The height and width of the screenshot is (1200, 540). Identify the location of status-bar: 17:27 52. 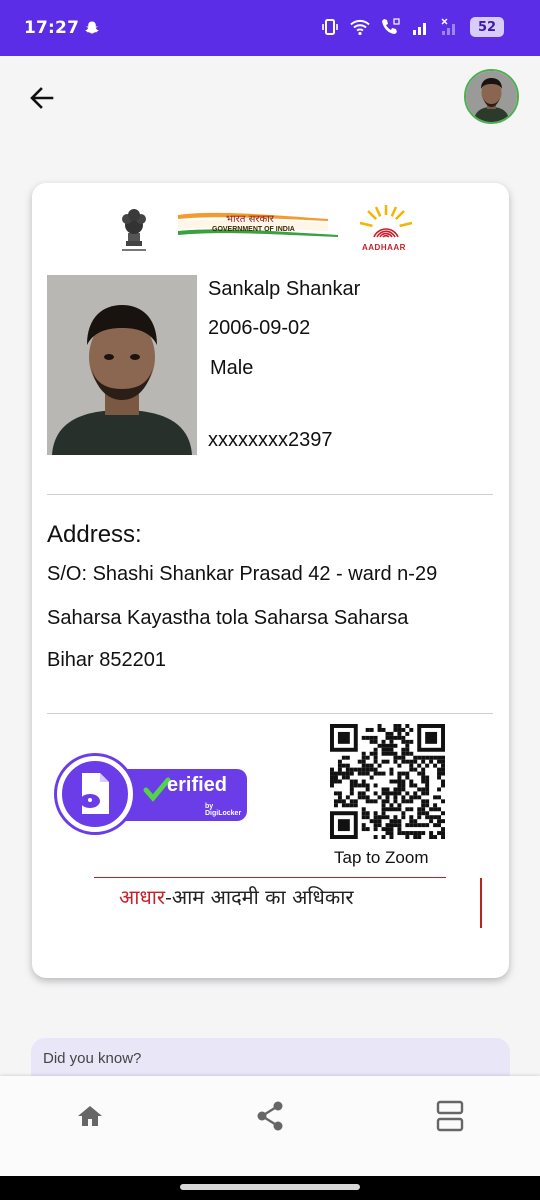
(270, 28).